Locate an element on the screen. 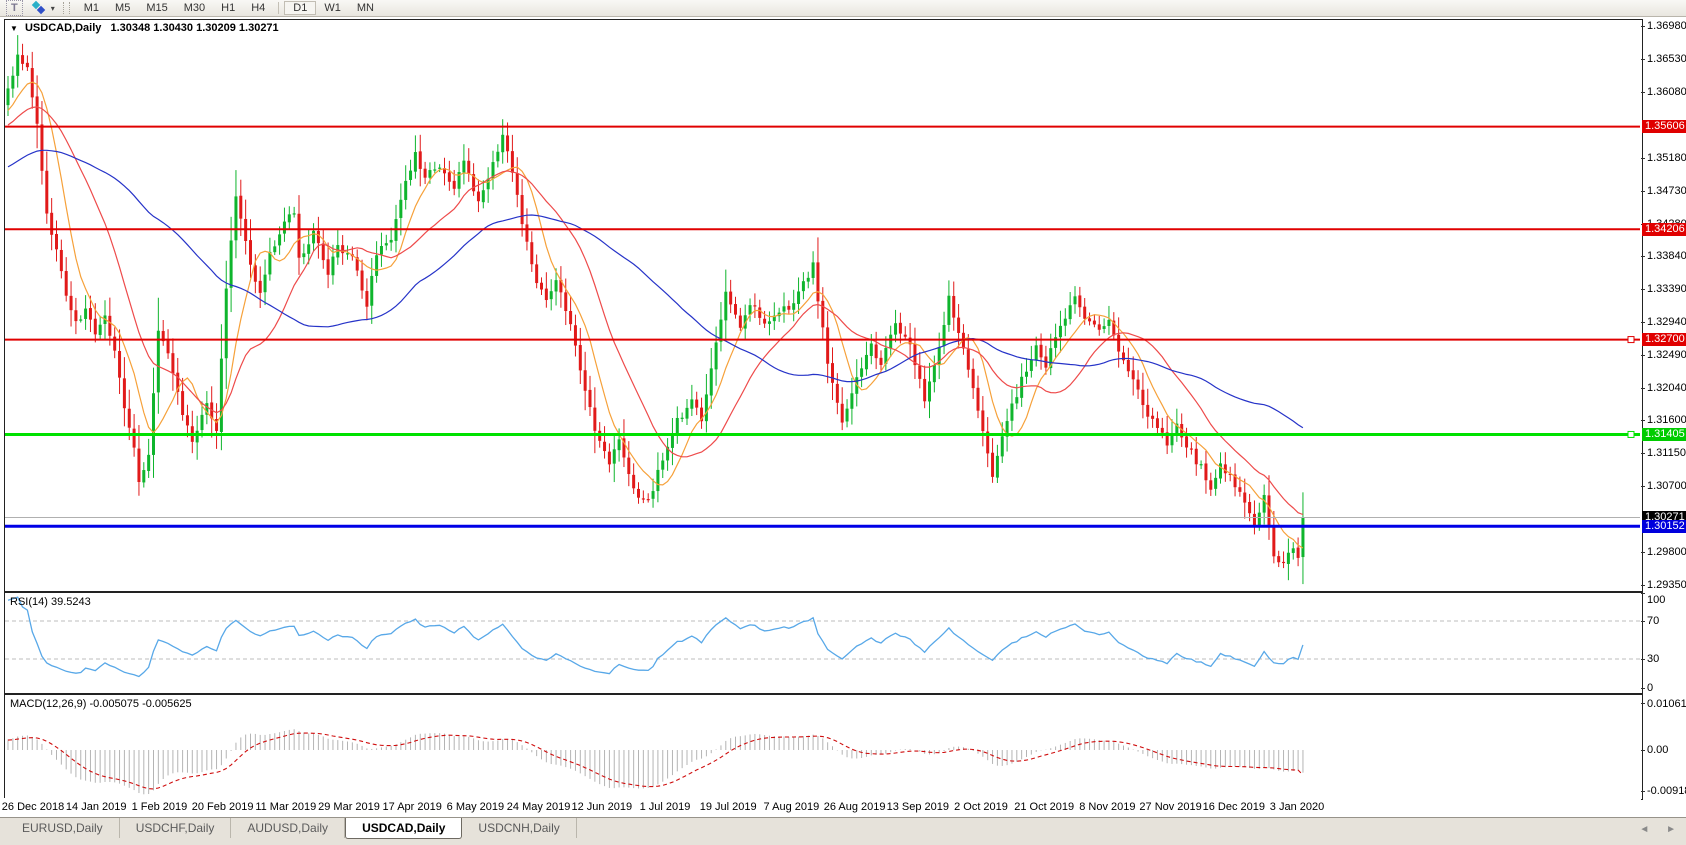 The height and width of the screenshot is (845, 1686). rsi-tick-label: 70 is located at coordinates (1653, 621).